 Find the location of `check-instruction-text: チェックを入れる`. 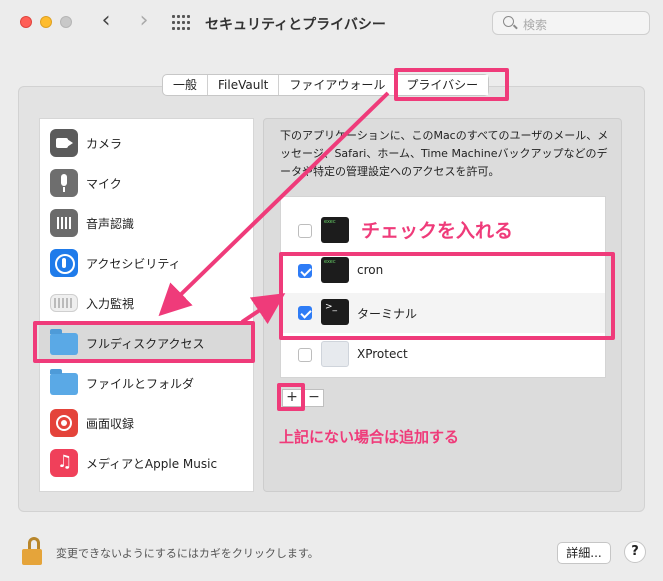

check-instruction-text: チェックを入れる is located at coordinates (437, 231).